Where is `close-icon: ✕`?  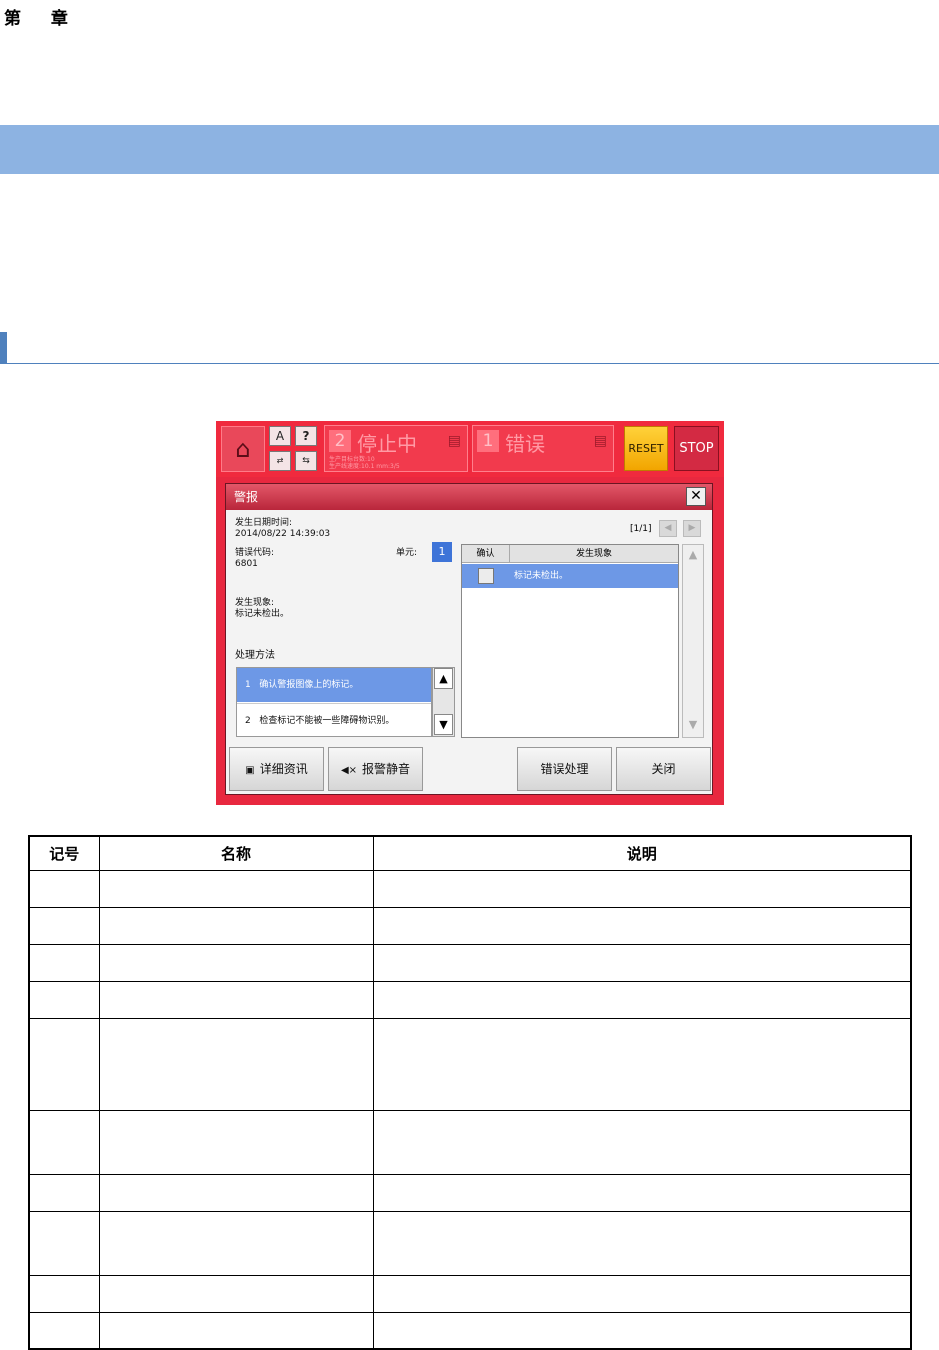 close-icon: ✕ is located at coordinates (696, 496).